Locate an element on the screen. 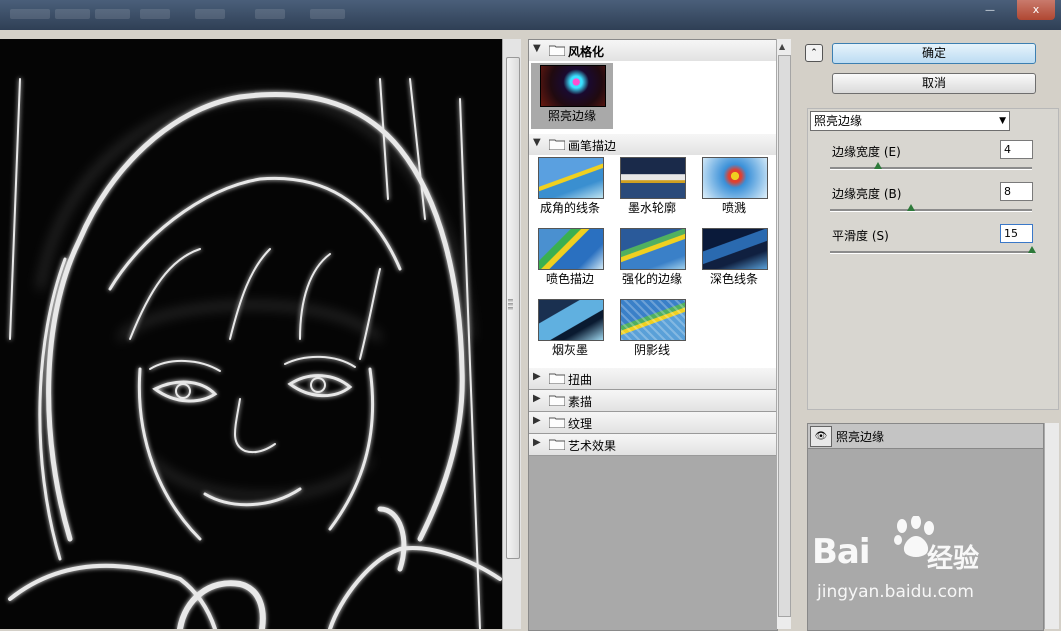 The image size is (1061, 631). filter-thumb-spatter: 喷溅 is located at coordinates (734, 188).